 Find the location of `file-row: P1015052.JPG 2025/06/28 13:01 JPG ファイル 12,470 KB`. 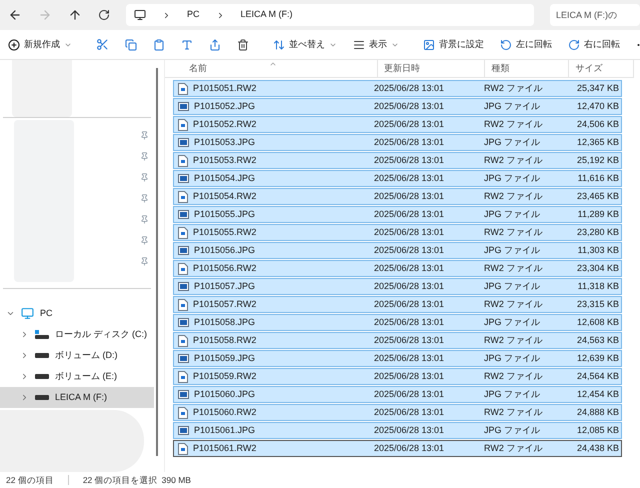

file-row: P1015052.JPG 2025/06/28 13:01 JPG ファイル 12,470 KB is located at coordinates (397, 106).